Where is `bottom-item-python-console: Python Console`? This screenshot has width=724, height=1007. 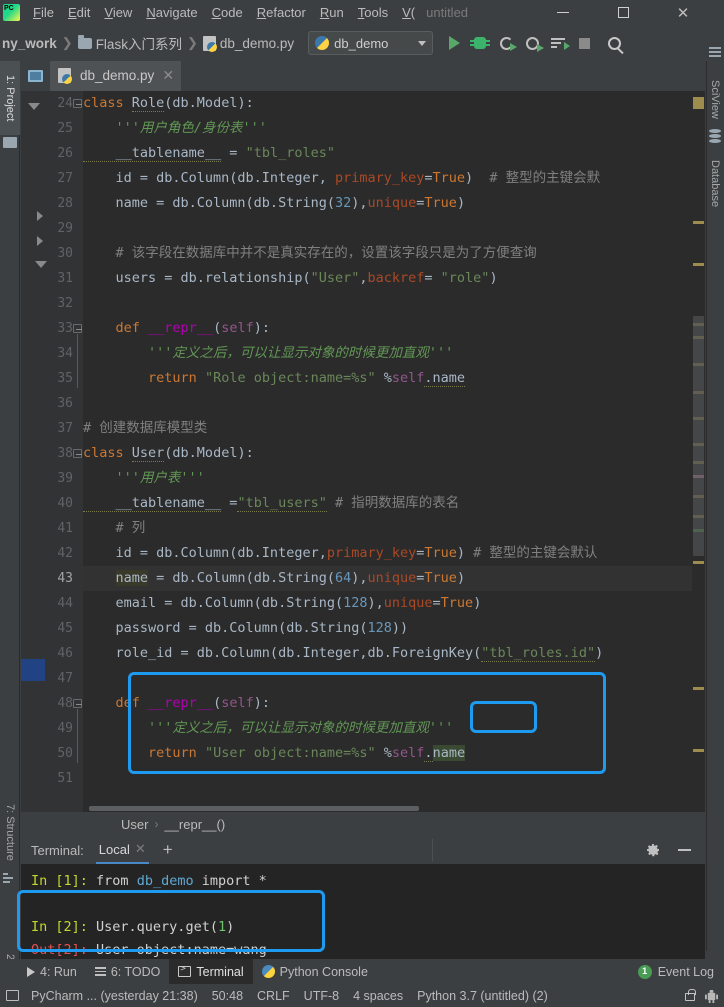
bottom-item-python-console: Python Console is located at coordinates (315, 971).